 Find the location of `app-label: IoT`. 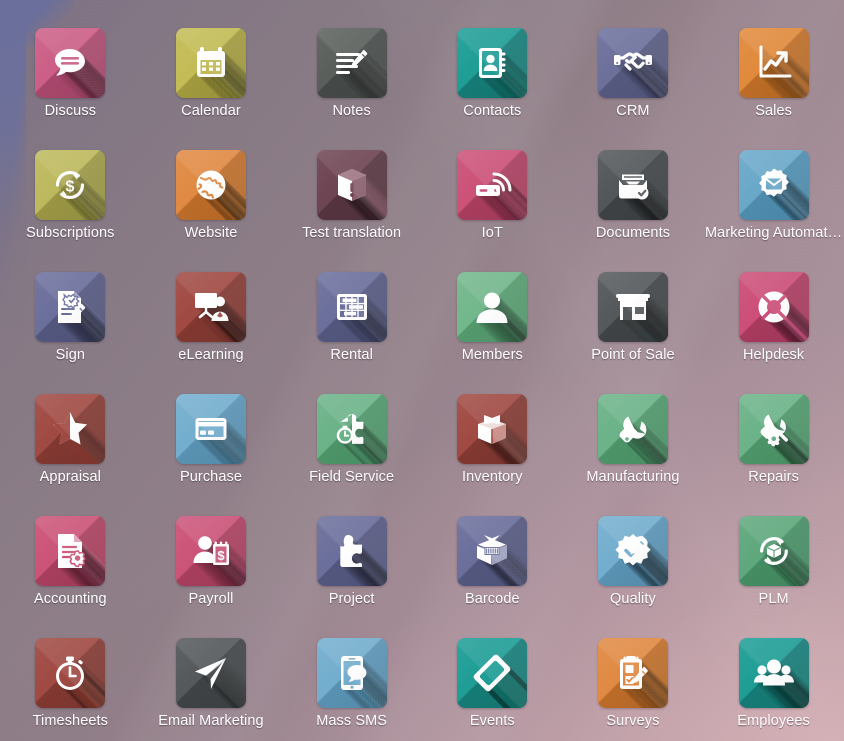

app-label: IoT is located at coordinates (492, 233).